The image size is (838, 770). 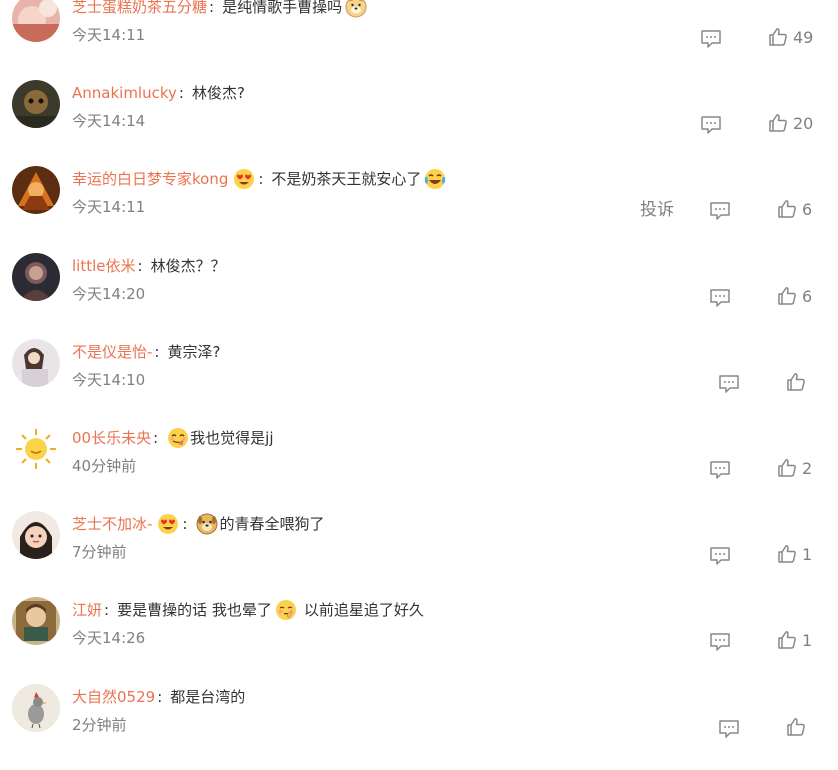 What do you see at coordinates (346, 179) in the screenshot?
I see `comment-text: 不是奶茶天王就安心了` at bounding box center [346, 179].